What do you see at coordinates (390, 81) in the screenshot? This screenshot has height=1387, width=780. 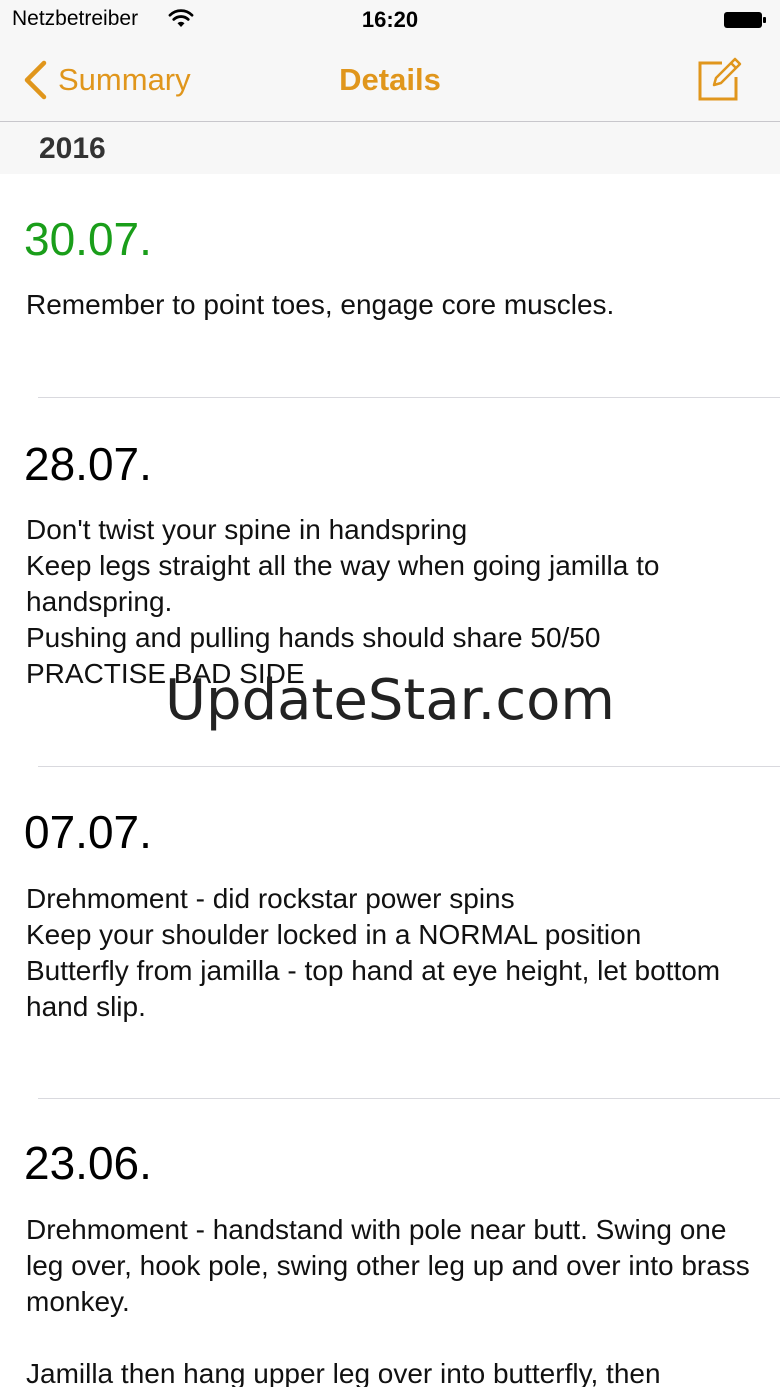 I see `navigation-bar: Summary Details` at bounding box center [390, 81].